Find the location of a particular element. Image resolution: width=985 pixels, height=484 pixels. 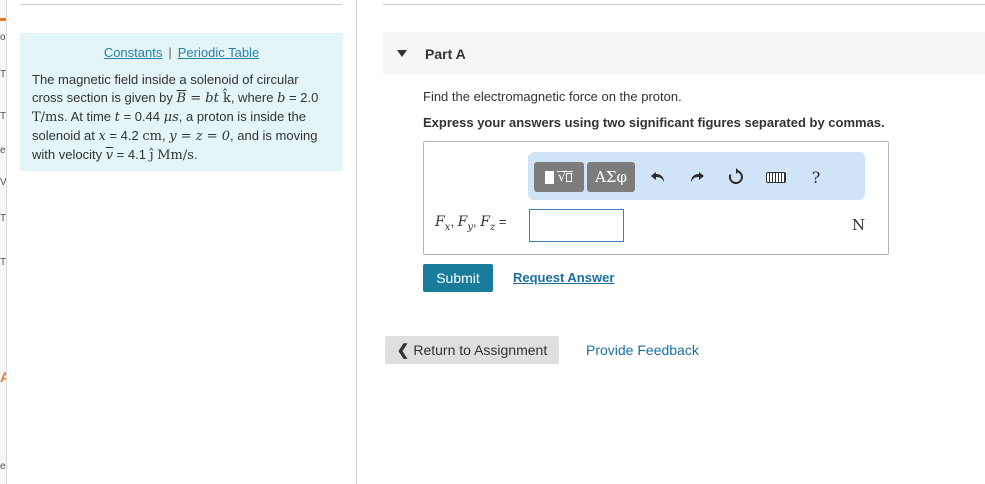

statement-text: , is located at coordinates (163, 135).